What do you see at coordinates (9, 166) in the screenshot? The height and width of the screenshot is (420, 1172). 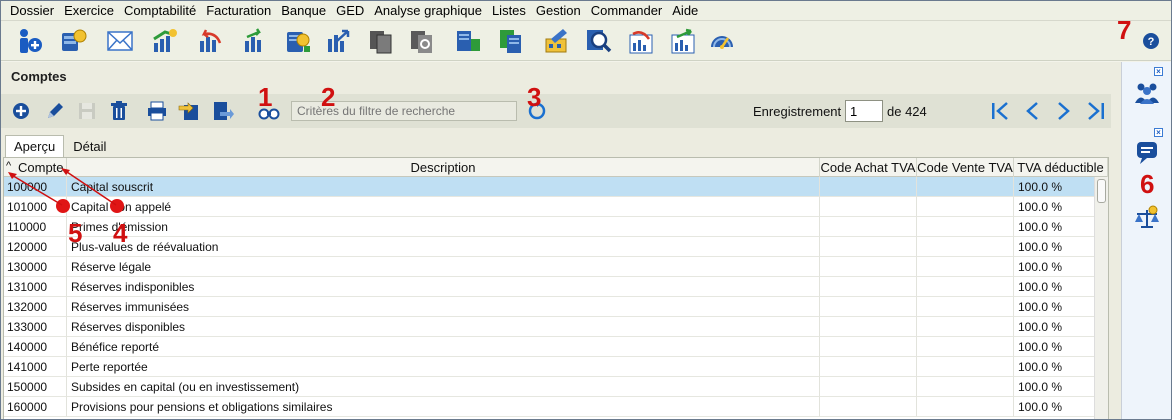 I see `sort-asc-icon: ^` at bounding box center [9, 166].